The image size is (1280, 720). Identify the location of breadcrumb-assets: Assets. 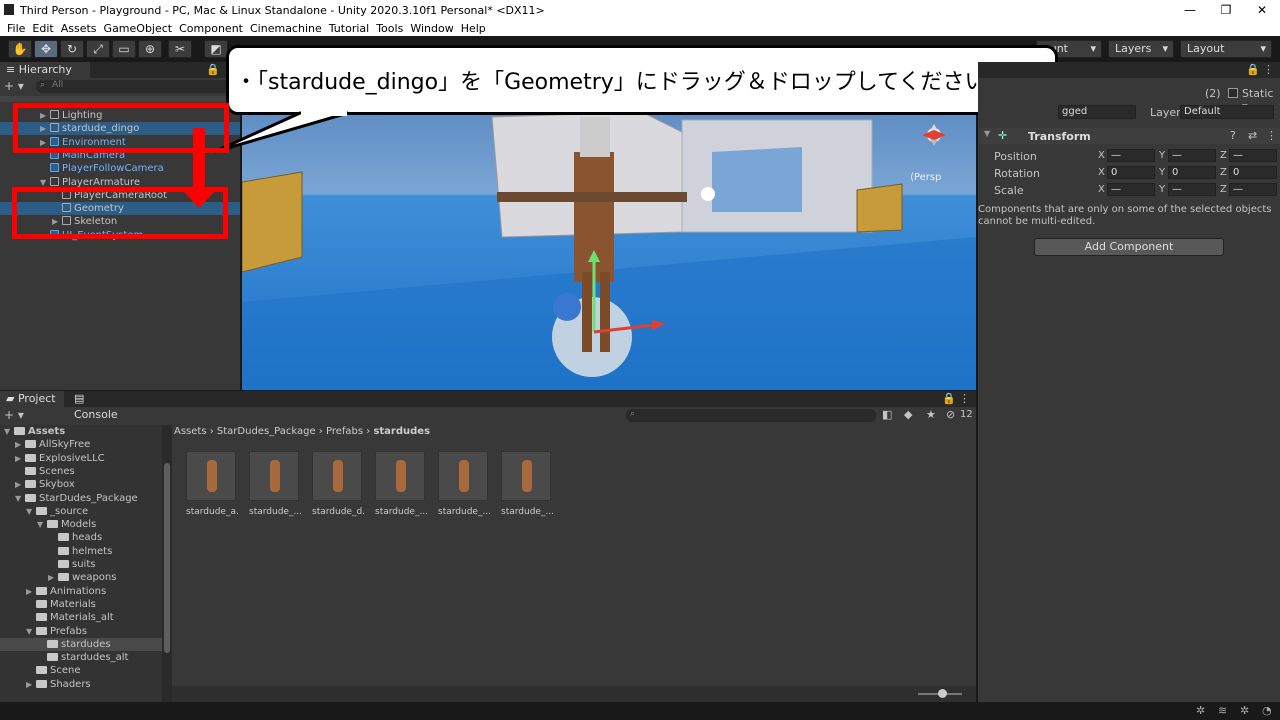
(190, 431).